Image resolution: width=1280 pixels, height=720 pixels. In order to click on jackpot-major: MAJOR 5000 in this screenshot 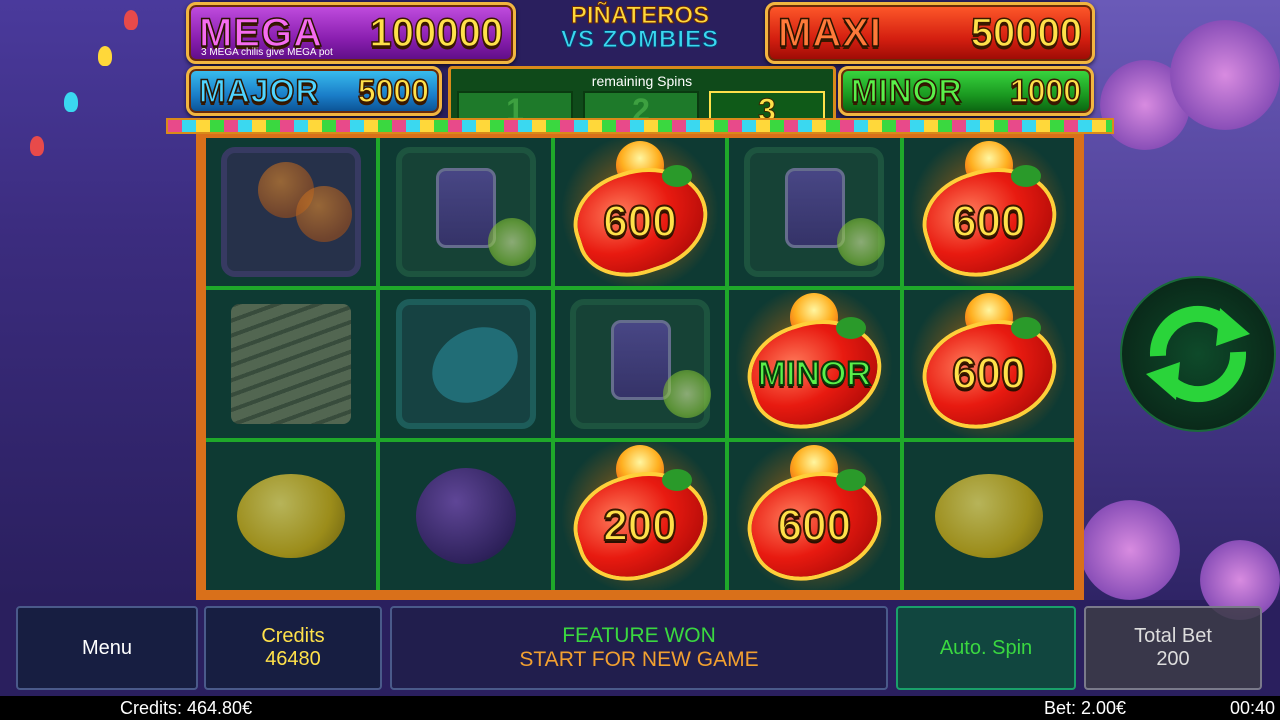, I will do `click(314, 91)`.